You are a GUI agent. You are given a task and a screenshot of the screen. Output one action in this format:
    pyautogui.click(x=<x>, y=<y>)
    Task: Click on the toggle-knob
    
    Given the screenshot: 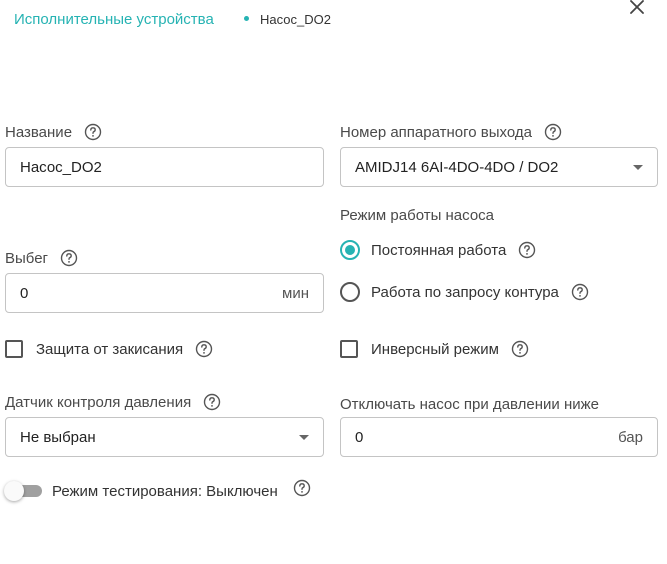 What is the action you would take?
    pyautogui.click(x=14, y=491)
    